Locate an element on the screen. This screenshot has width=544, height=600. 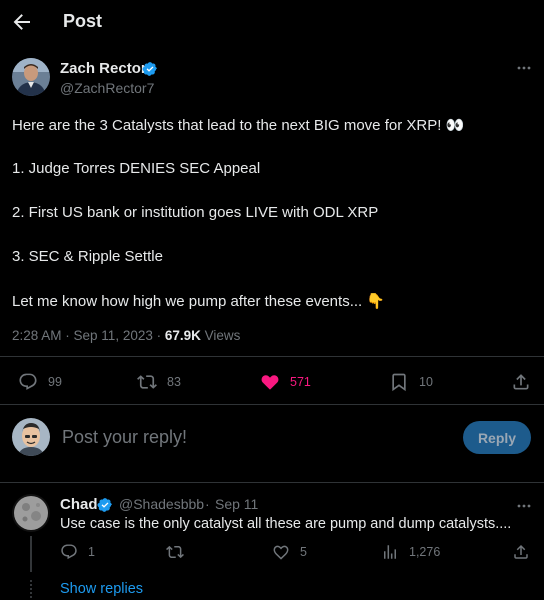
reply-input: Post your reply! is located at coordinates (124, 437).